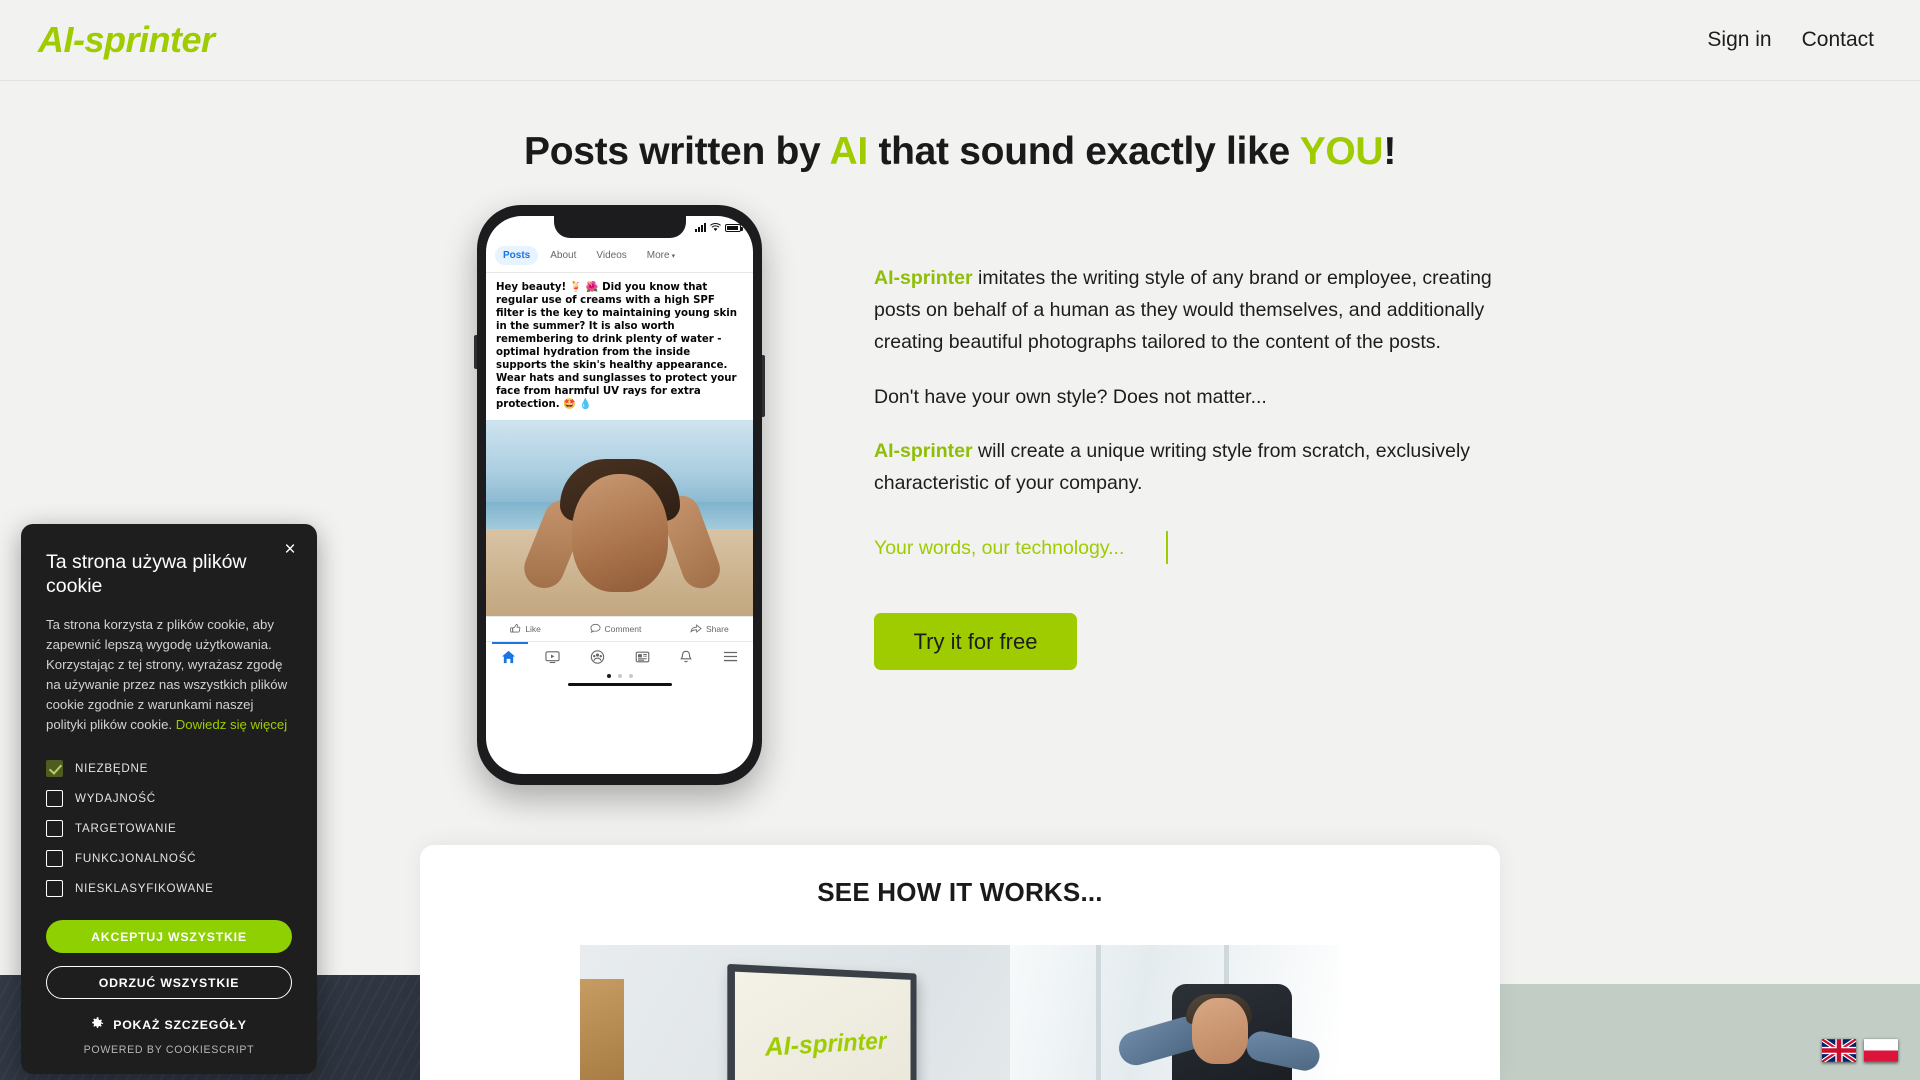 This screenshot has width=1920, height=1080. Describe the element at coordinates (54, 798) in the screenshot. I see `checkbox-performance` at that location.